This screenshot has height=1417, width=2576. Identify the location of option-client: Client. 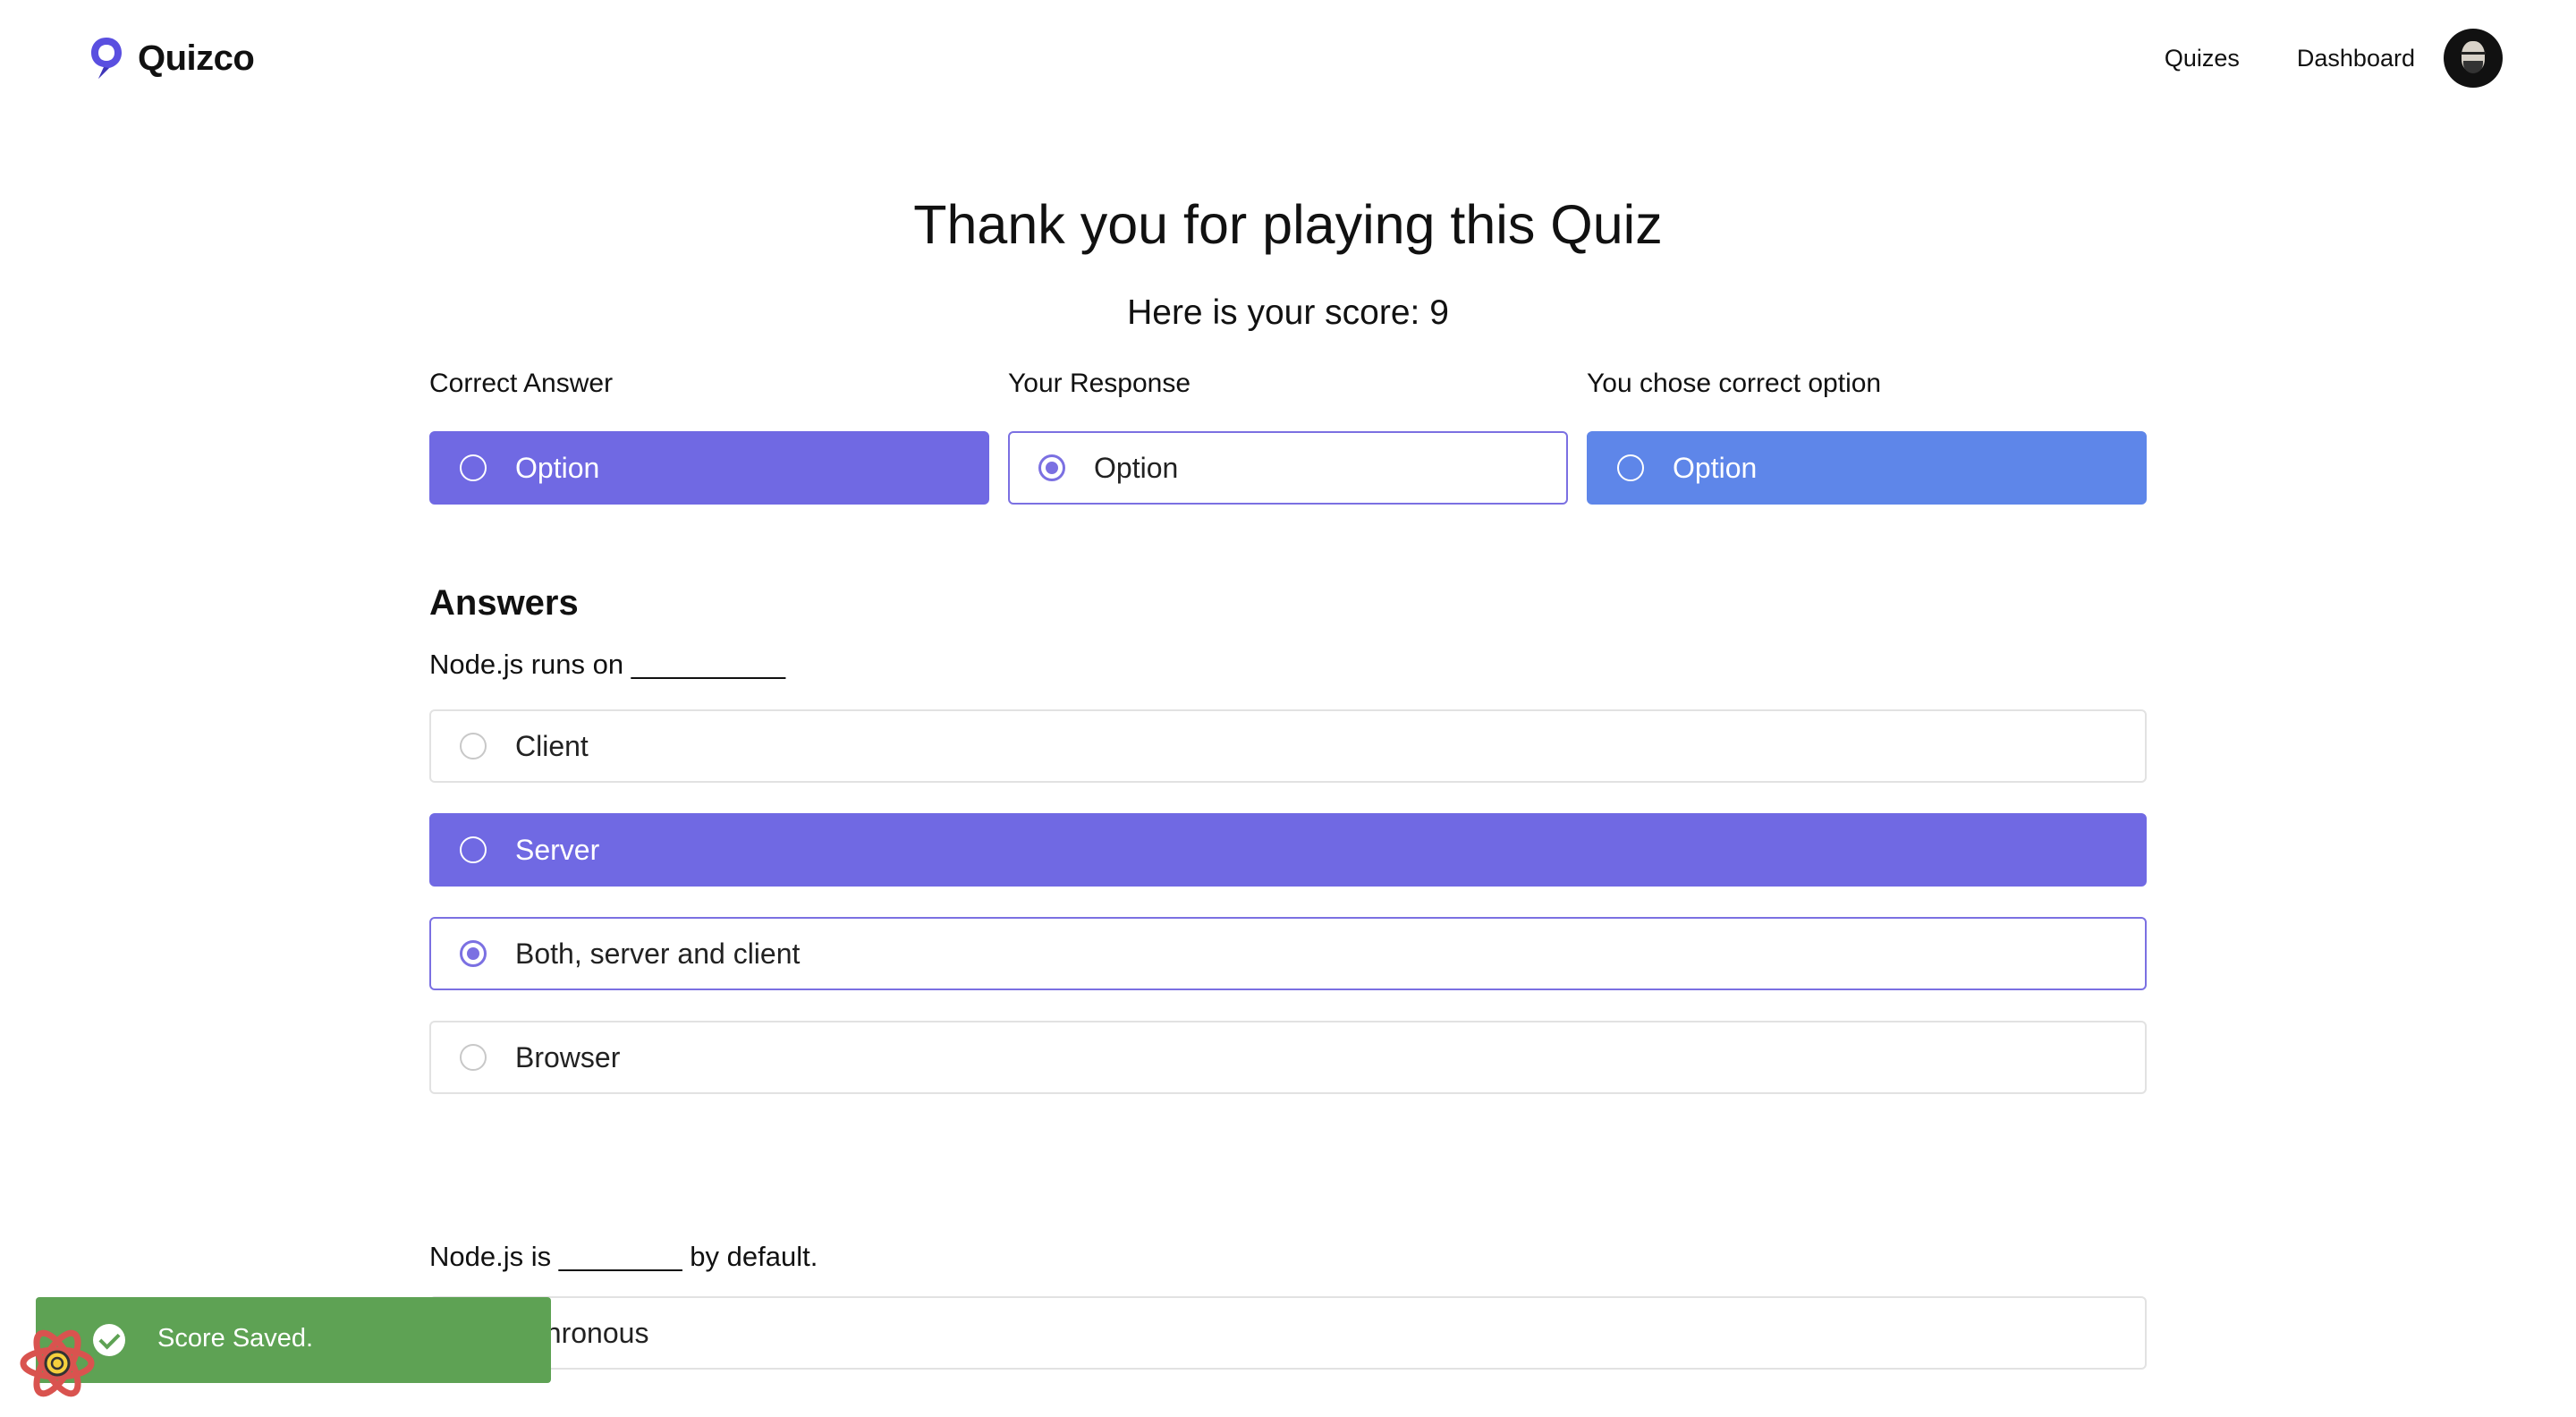
(1288, 746).